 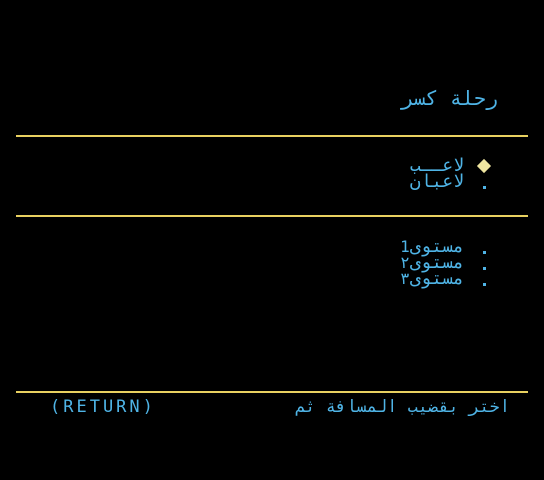 I want to click on option-two-players: لاعبان, so click(x=450, y=181).